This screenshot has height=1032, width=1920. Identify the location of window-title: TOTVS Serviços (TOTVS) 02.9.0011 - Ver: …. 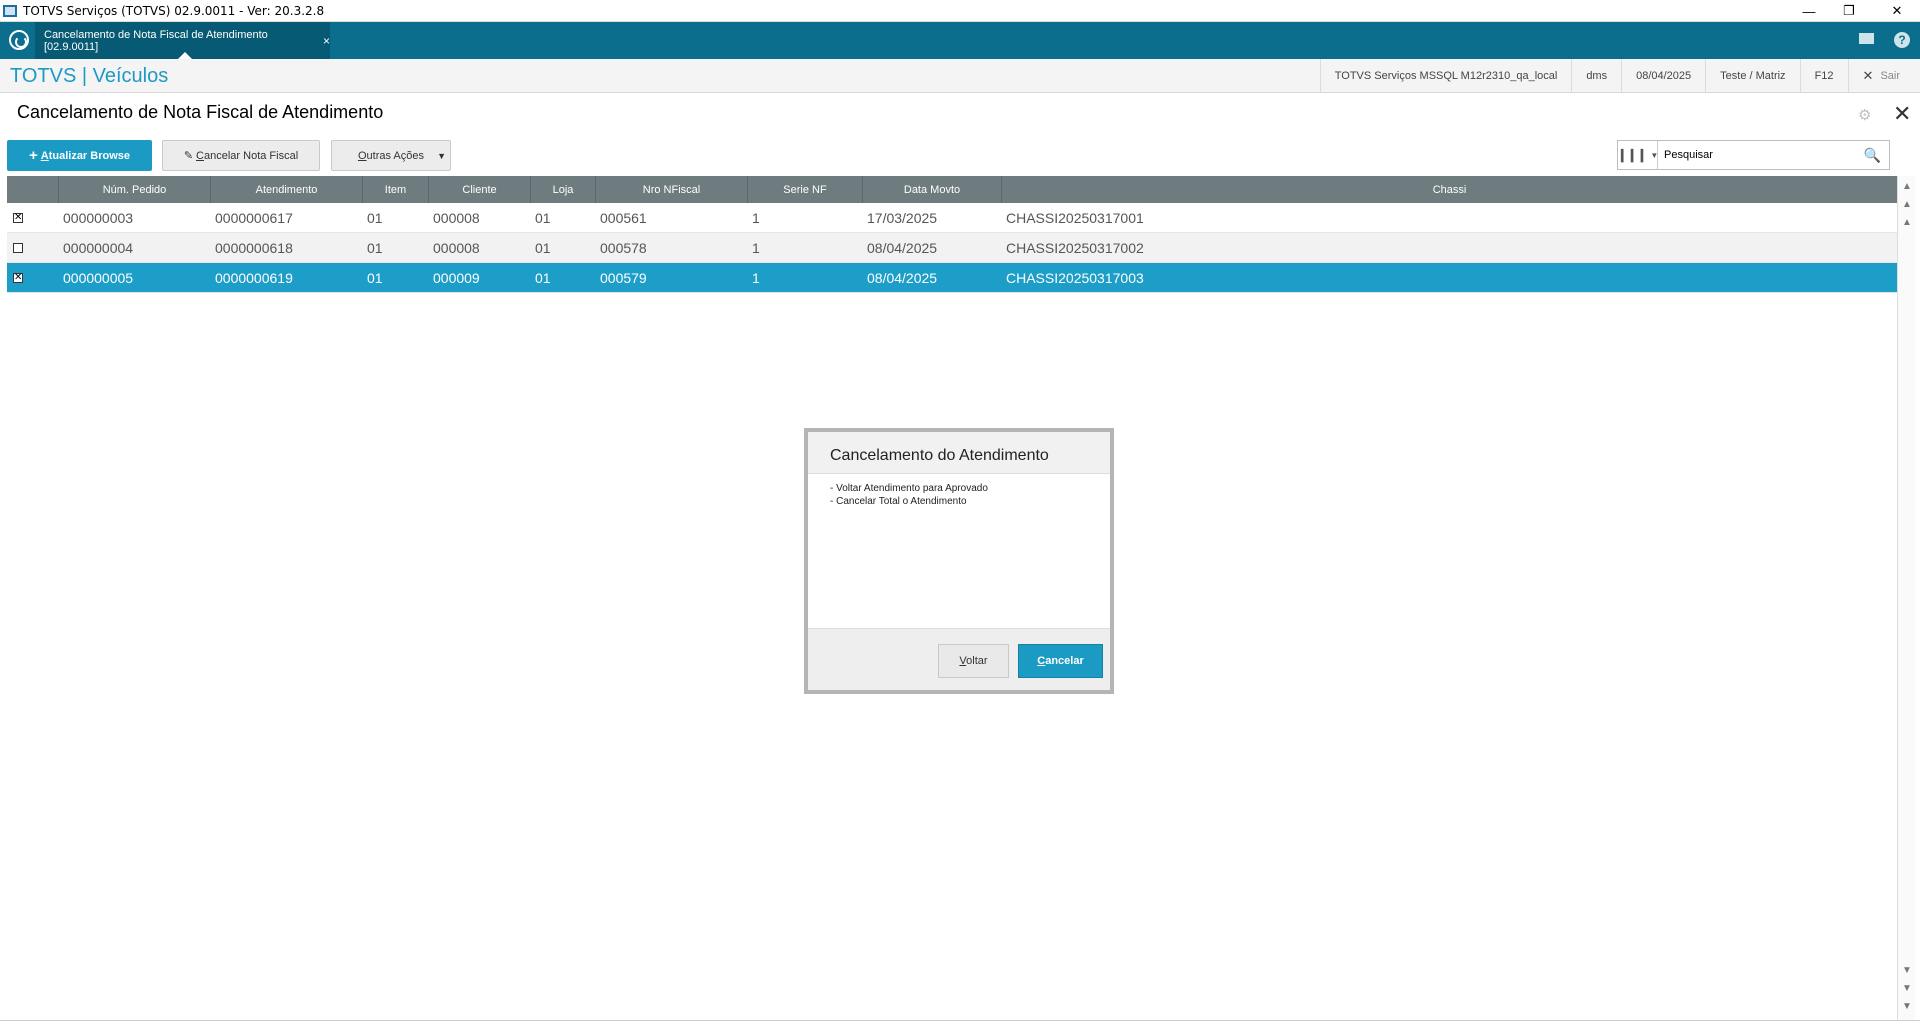
(174, 10).